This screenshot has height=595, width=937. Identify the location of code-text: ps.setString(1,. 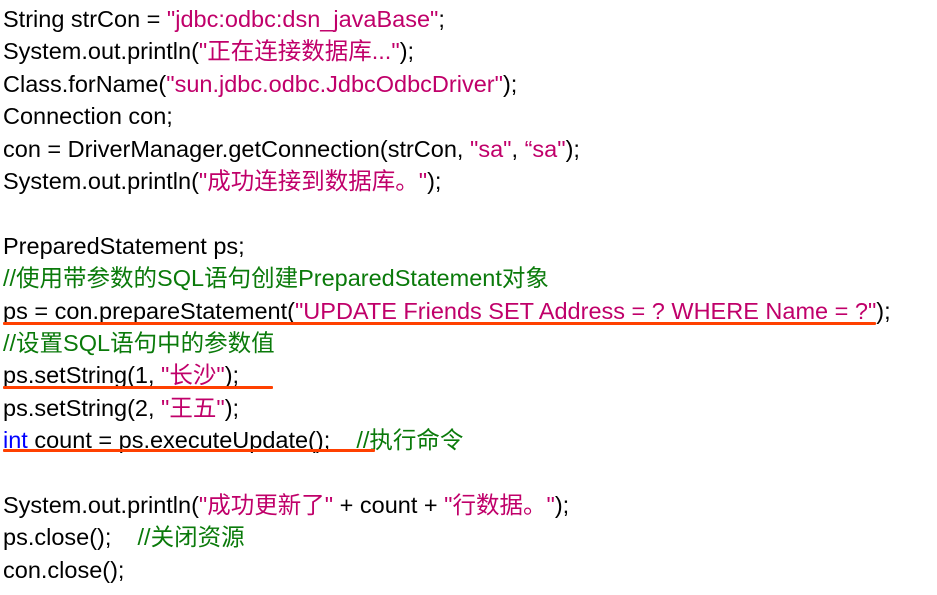
(82, 375).